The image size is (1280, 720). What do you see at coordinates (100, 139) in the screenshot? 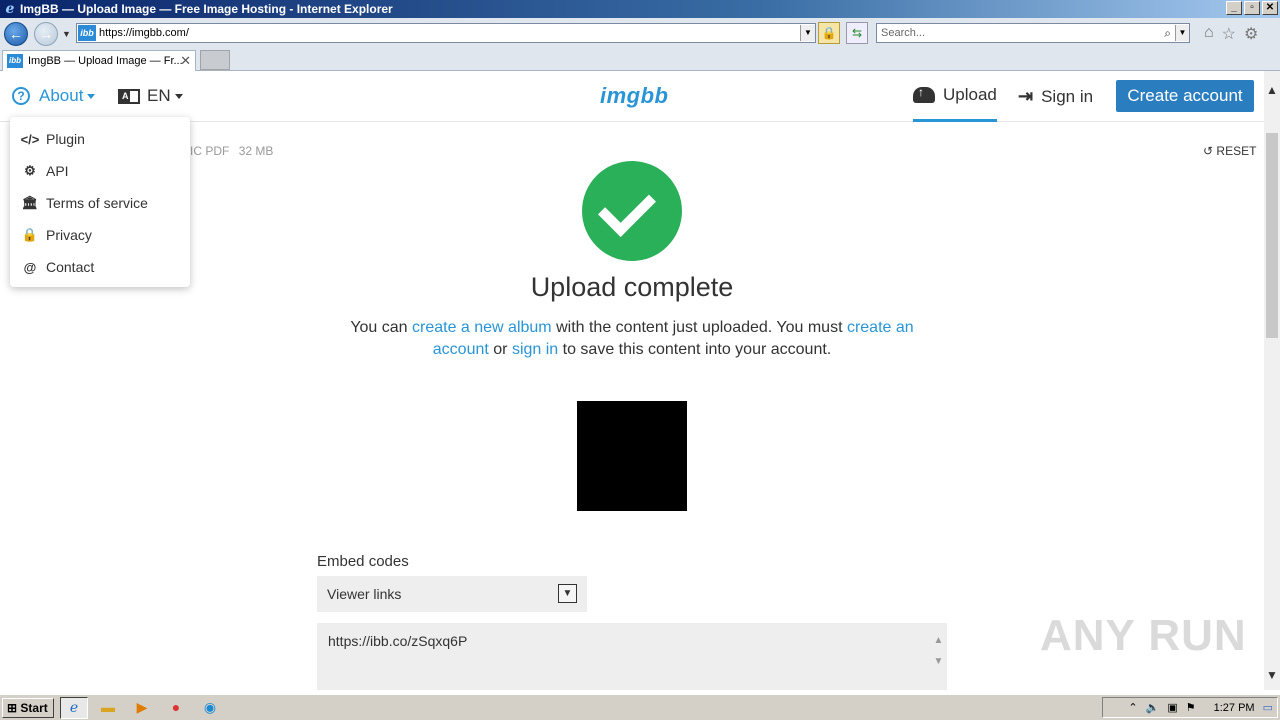
I see `menu-item-plugin: </> Plugin` at bounding box center [100, 139].